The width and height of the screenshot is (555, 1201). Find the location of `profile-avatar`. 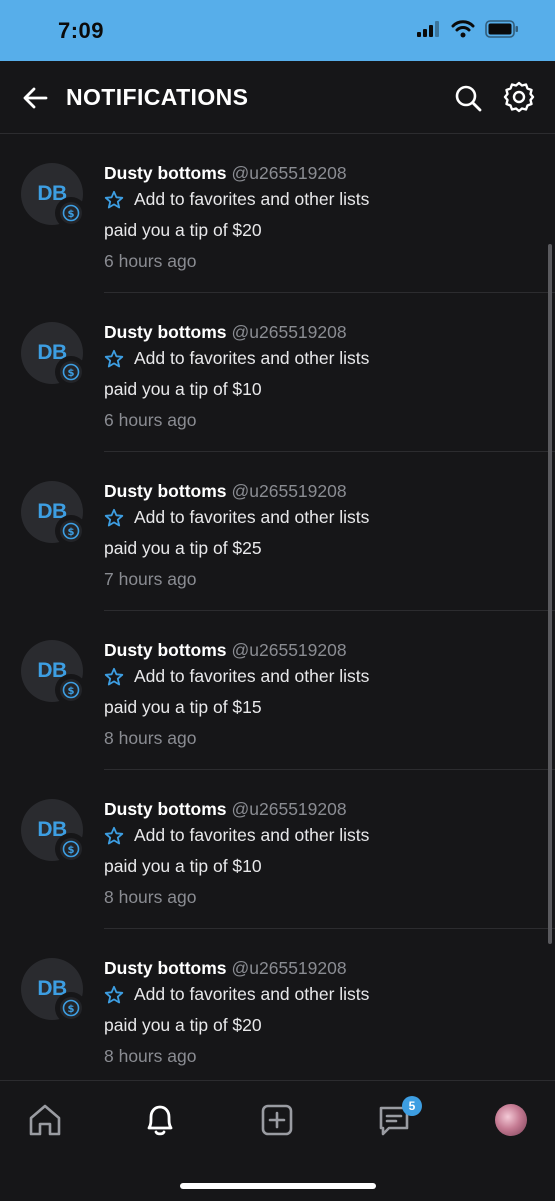

profile-avatar is located at coordinates (511, 1120).